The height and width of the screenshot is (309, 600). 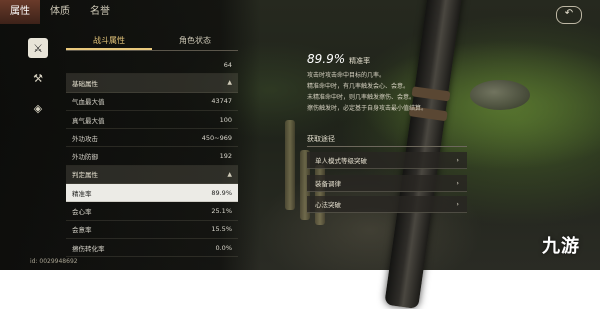 What do you see at coordinates (152, 248) in the screenshot?
I see `stat-row-graze-conversion: 擦伤转化率 0.0%` at bounding box center [152, 248].